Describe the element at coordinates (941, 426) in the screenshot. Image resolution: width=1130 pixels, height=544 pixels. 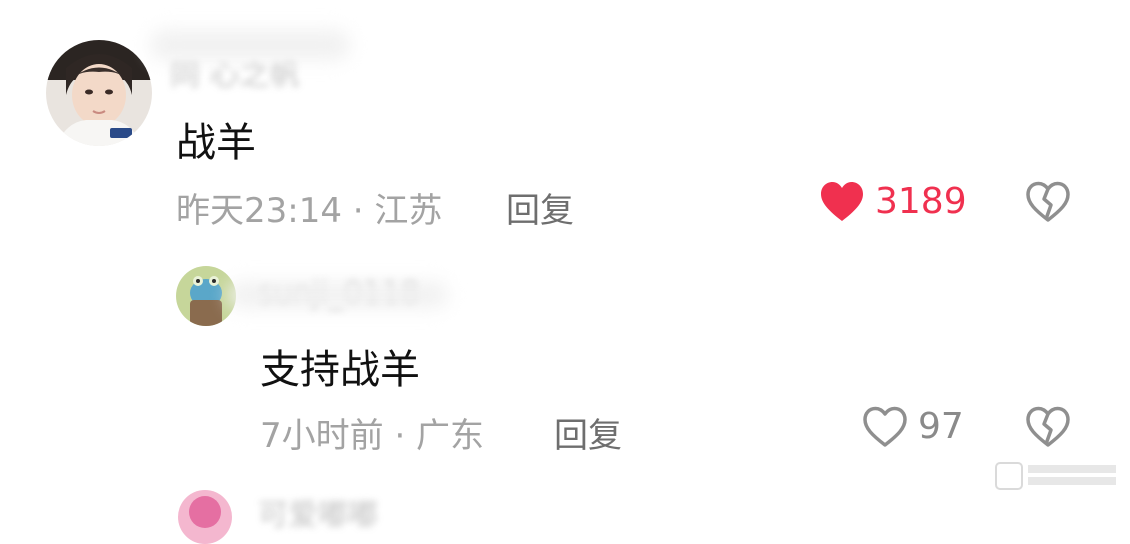
I see `like-count: 97` at that location.